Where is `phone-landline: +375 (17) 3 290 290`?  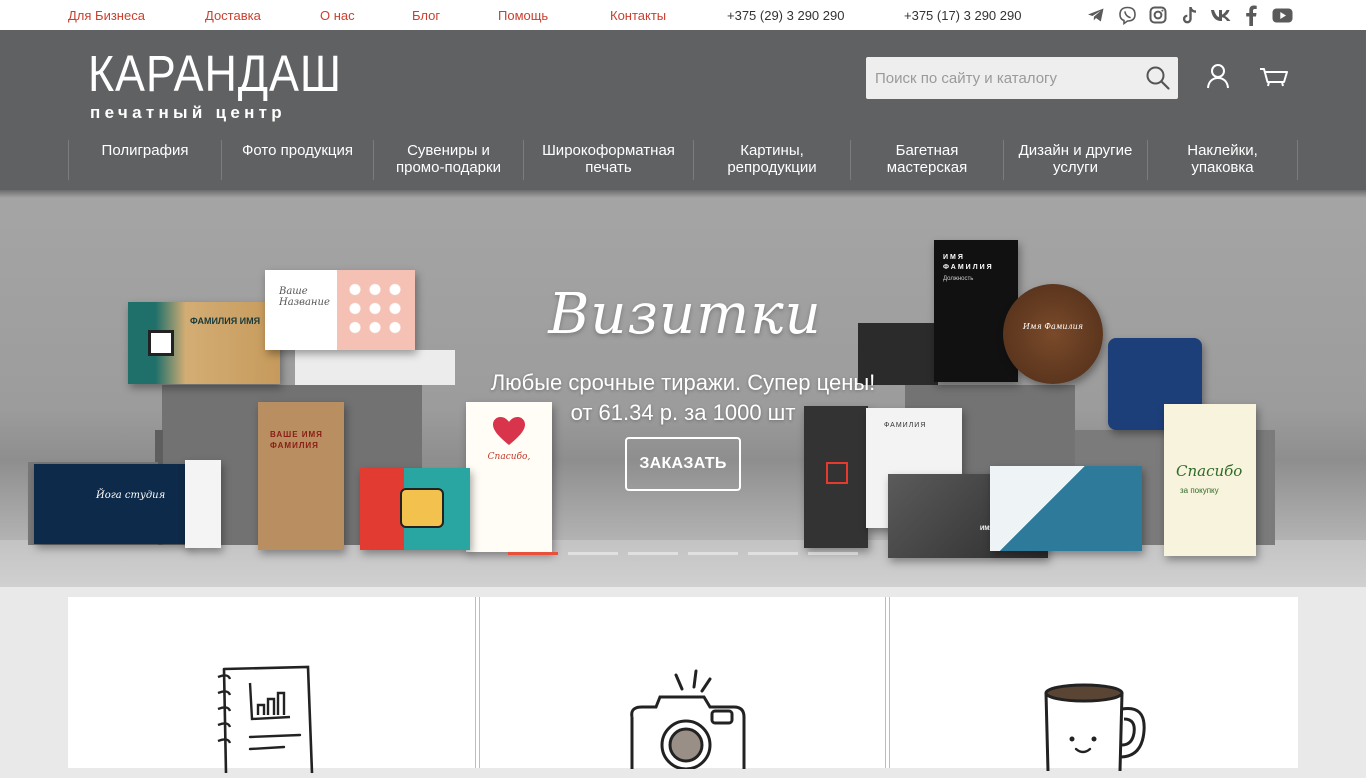
phone-landline: +375 (17) 3 290 290 is located at coordinates (962, 15).